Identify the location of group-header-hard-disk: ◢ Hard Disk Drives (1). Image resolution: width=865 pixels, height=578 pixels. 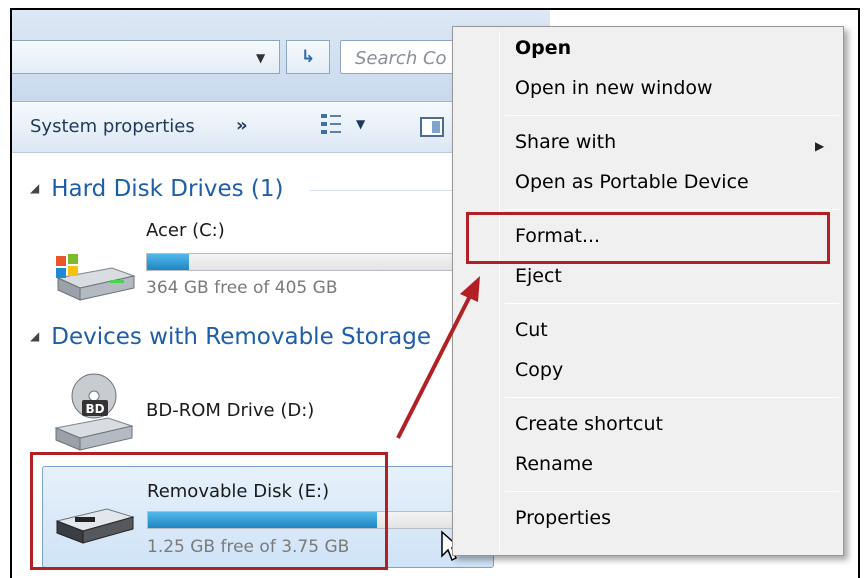
(157, 189).